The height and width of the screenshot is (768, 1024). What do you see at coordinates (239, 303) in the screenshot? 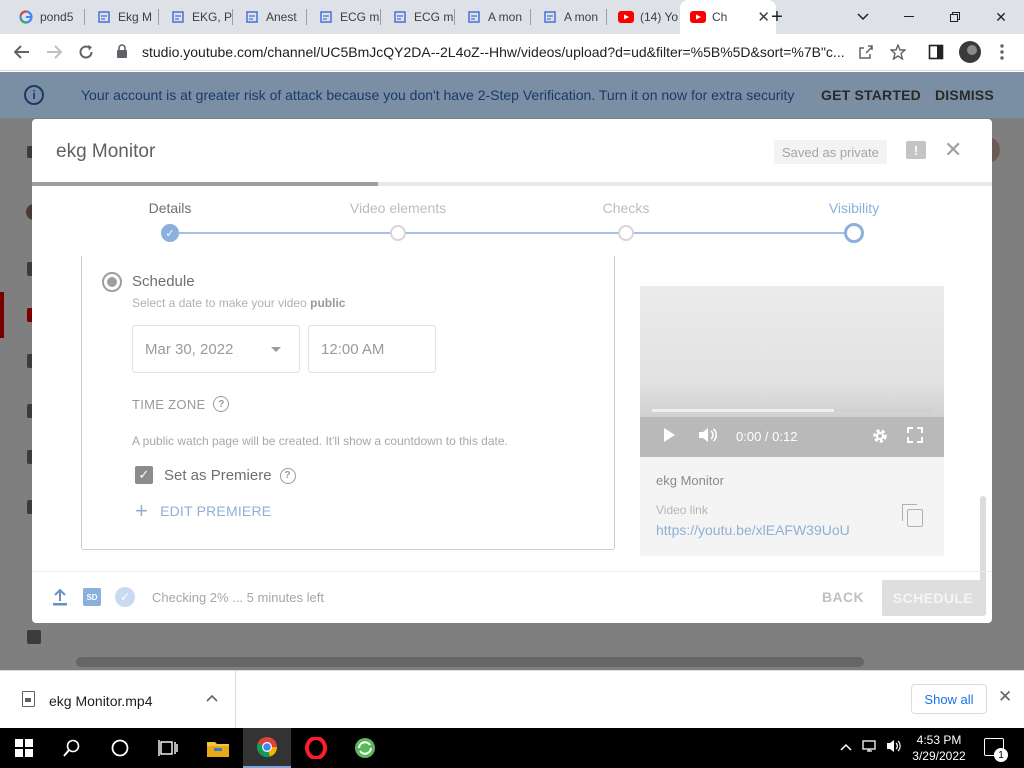
I see `schedule-subtitle: Select a date to make your video public` at bounding box center [239, 303].